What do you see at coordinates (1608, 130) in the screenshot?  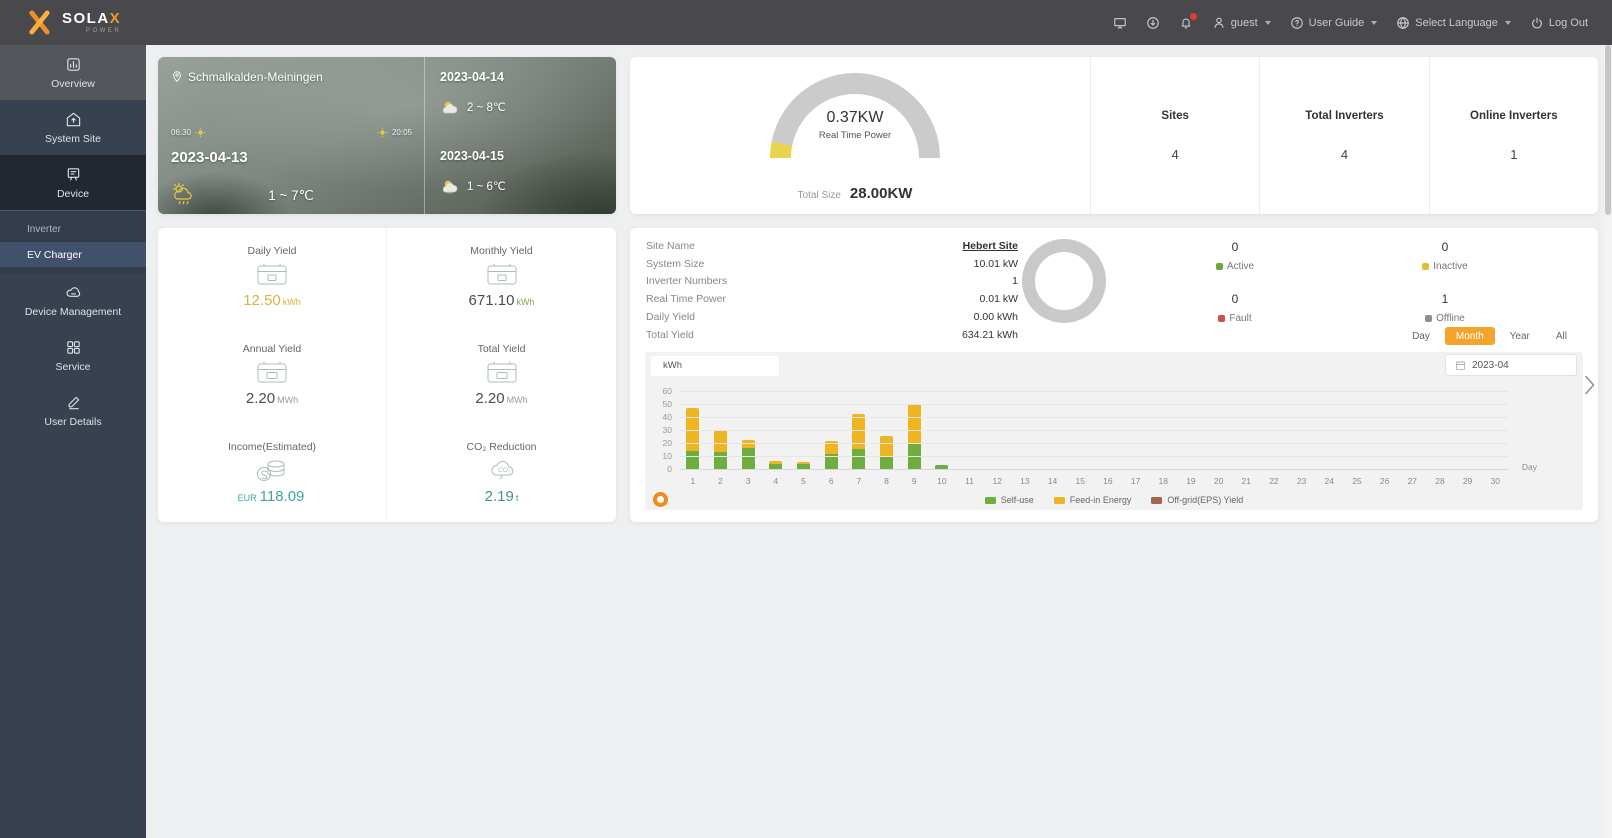 I see `scrollbar-thumb` at bounding box center [1608, 130].